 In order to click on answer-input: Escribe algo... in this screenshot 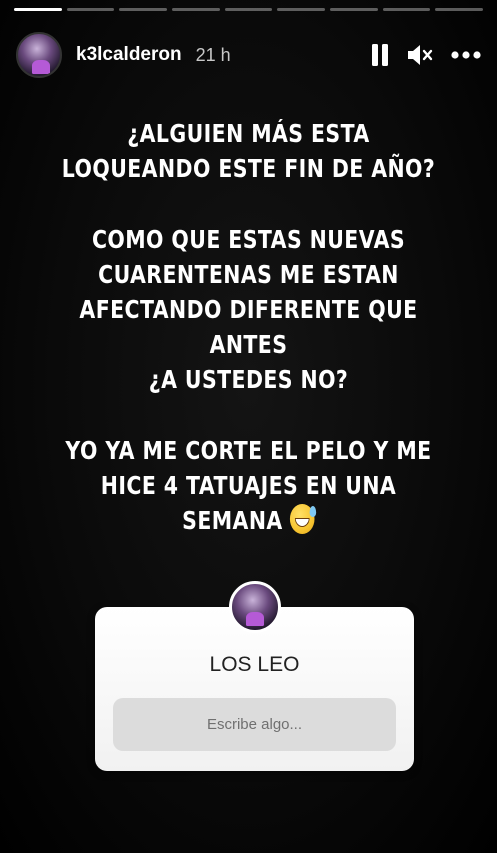, I will do `click(254, 724)`.